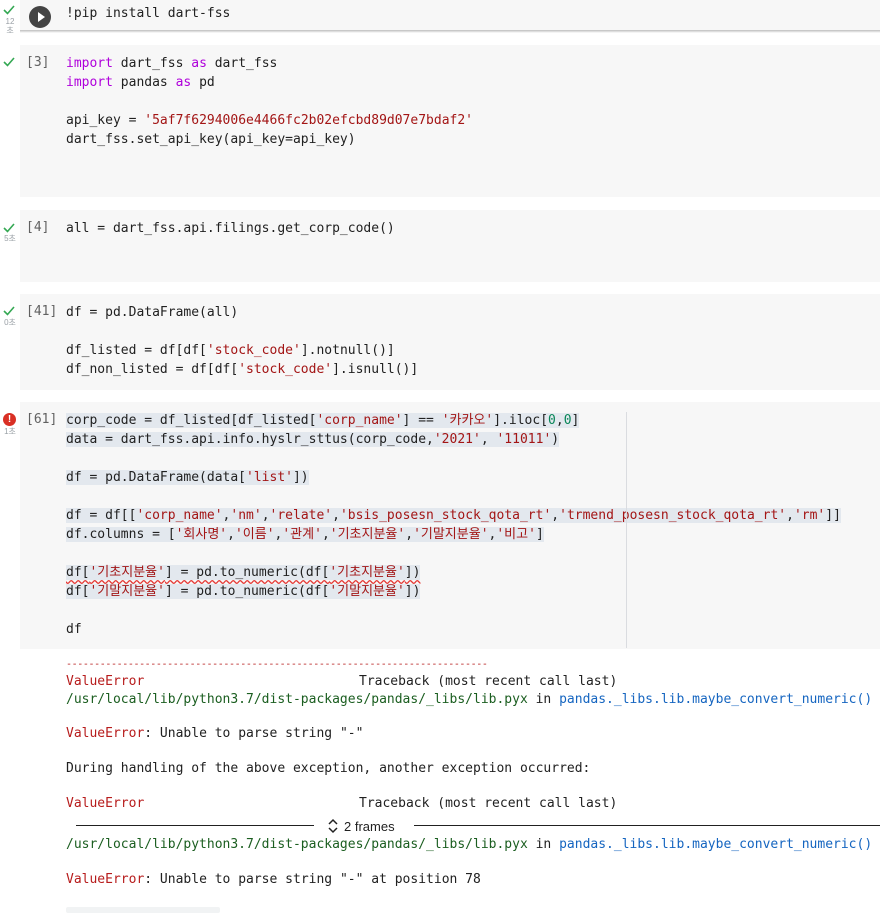  Describe the element at coordinates (10, 26) in the screenshot. I see `elapsed-time: 12 초` at that location.